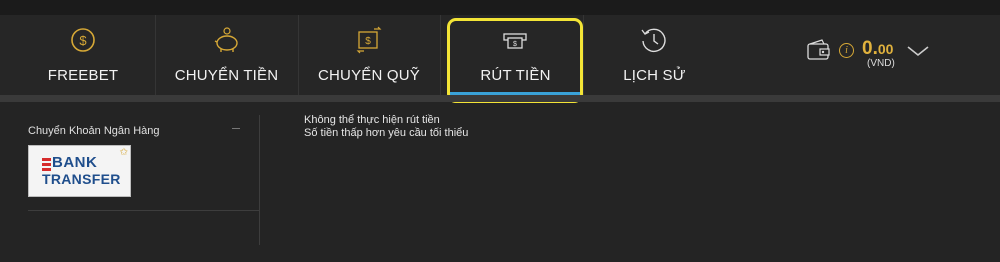 The width and height of the screenshot is (1000, 262). I want to click on wallet-icon, so click(819, 50).